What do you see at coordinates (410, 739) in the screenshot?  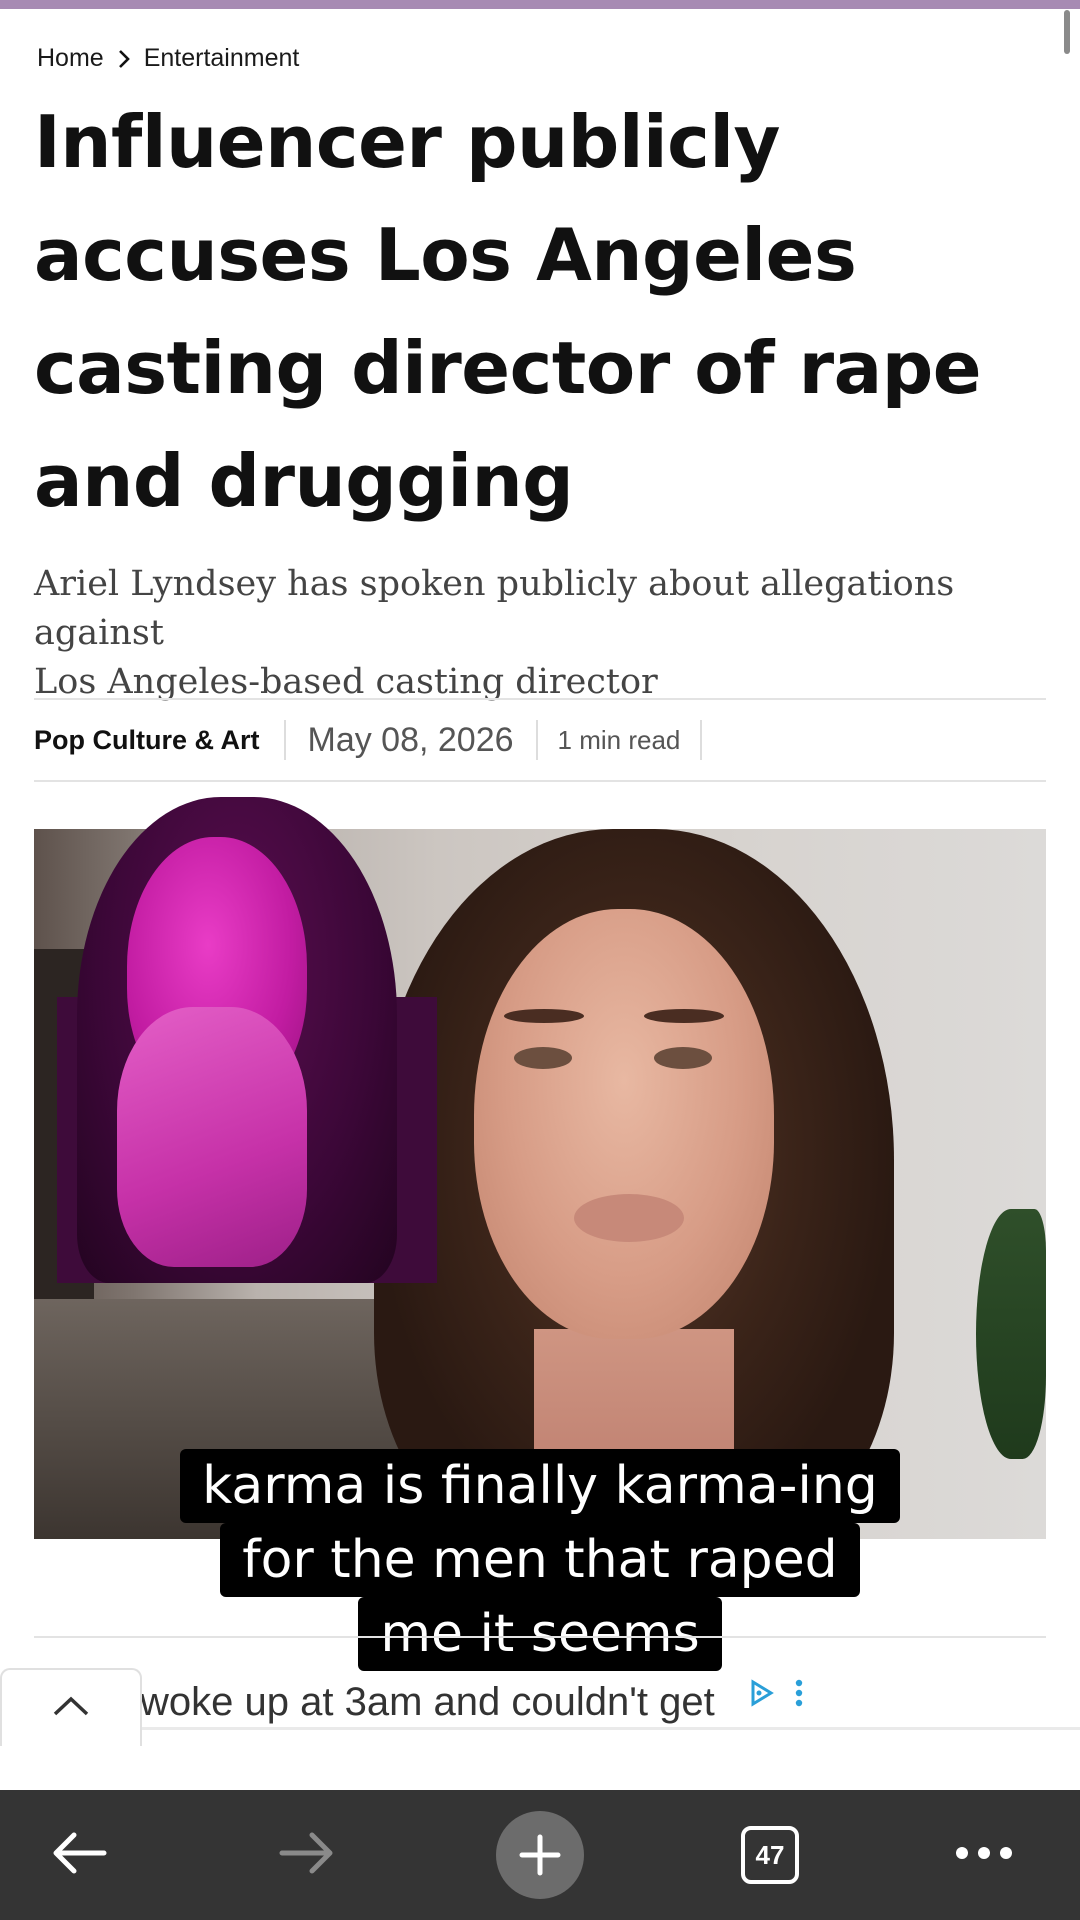 I see `publish-date: May 08, 2026` at bounding box center [410, 739].